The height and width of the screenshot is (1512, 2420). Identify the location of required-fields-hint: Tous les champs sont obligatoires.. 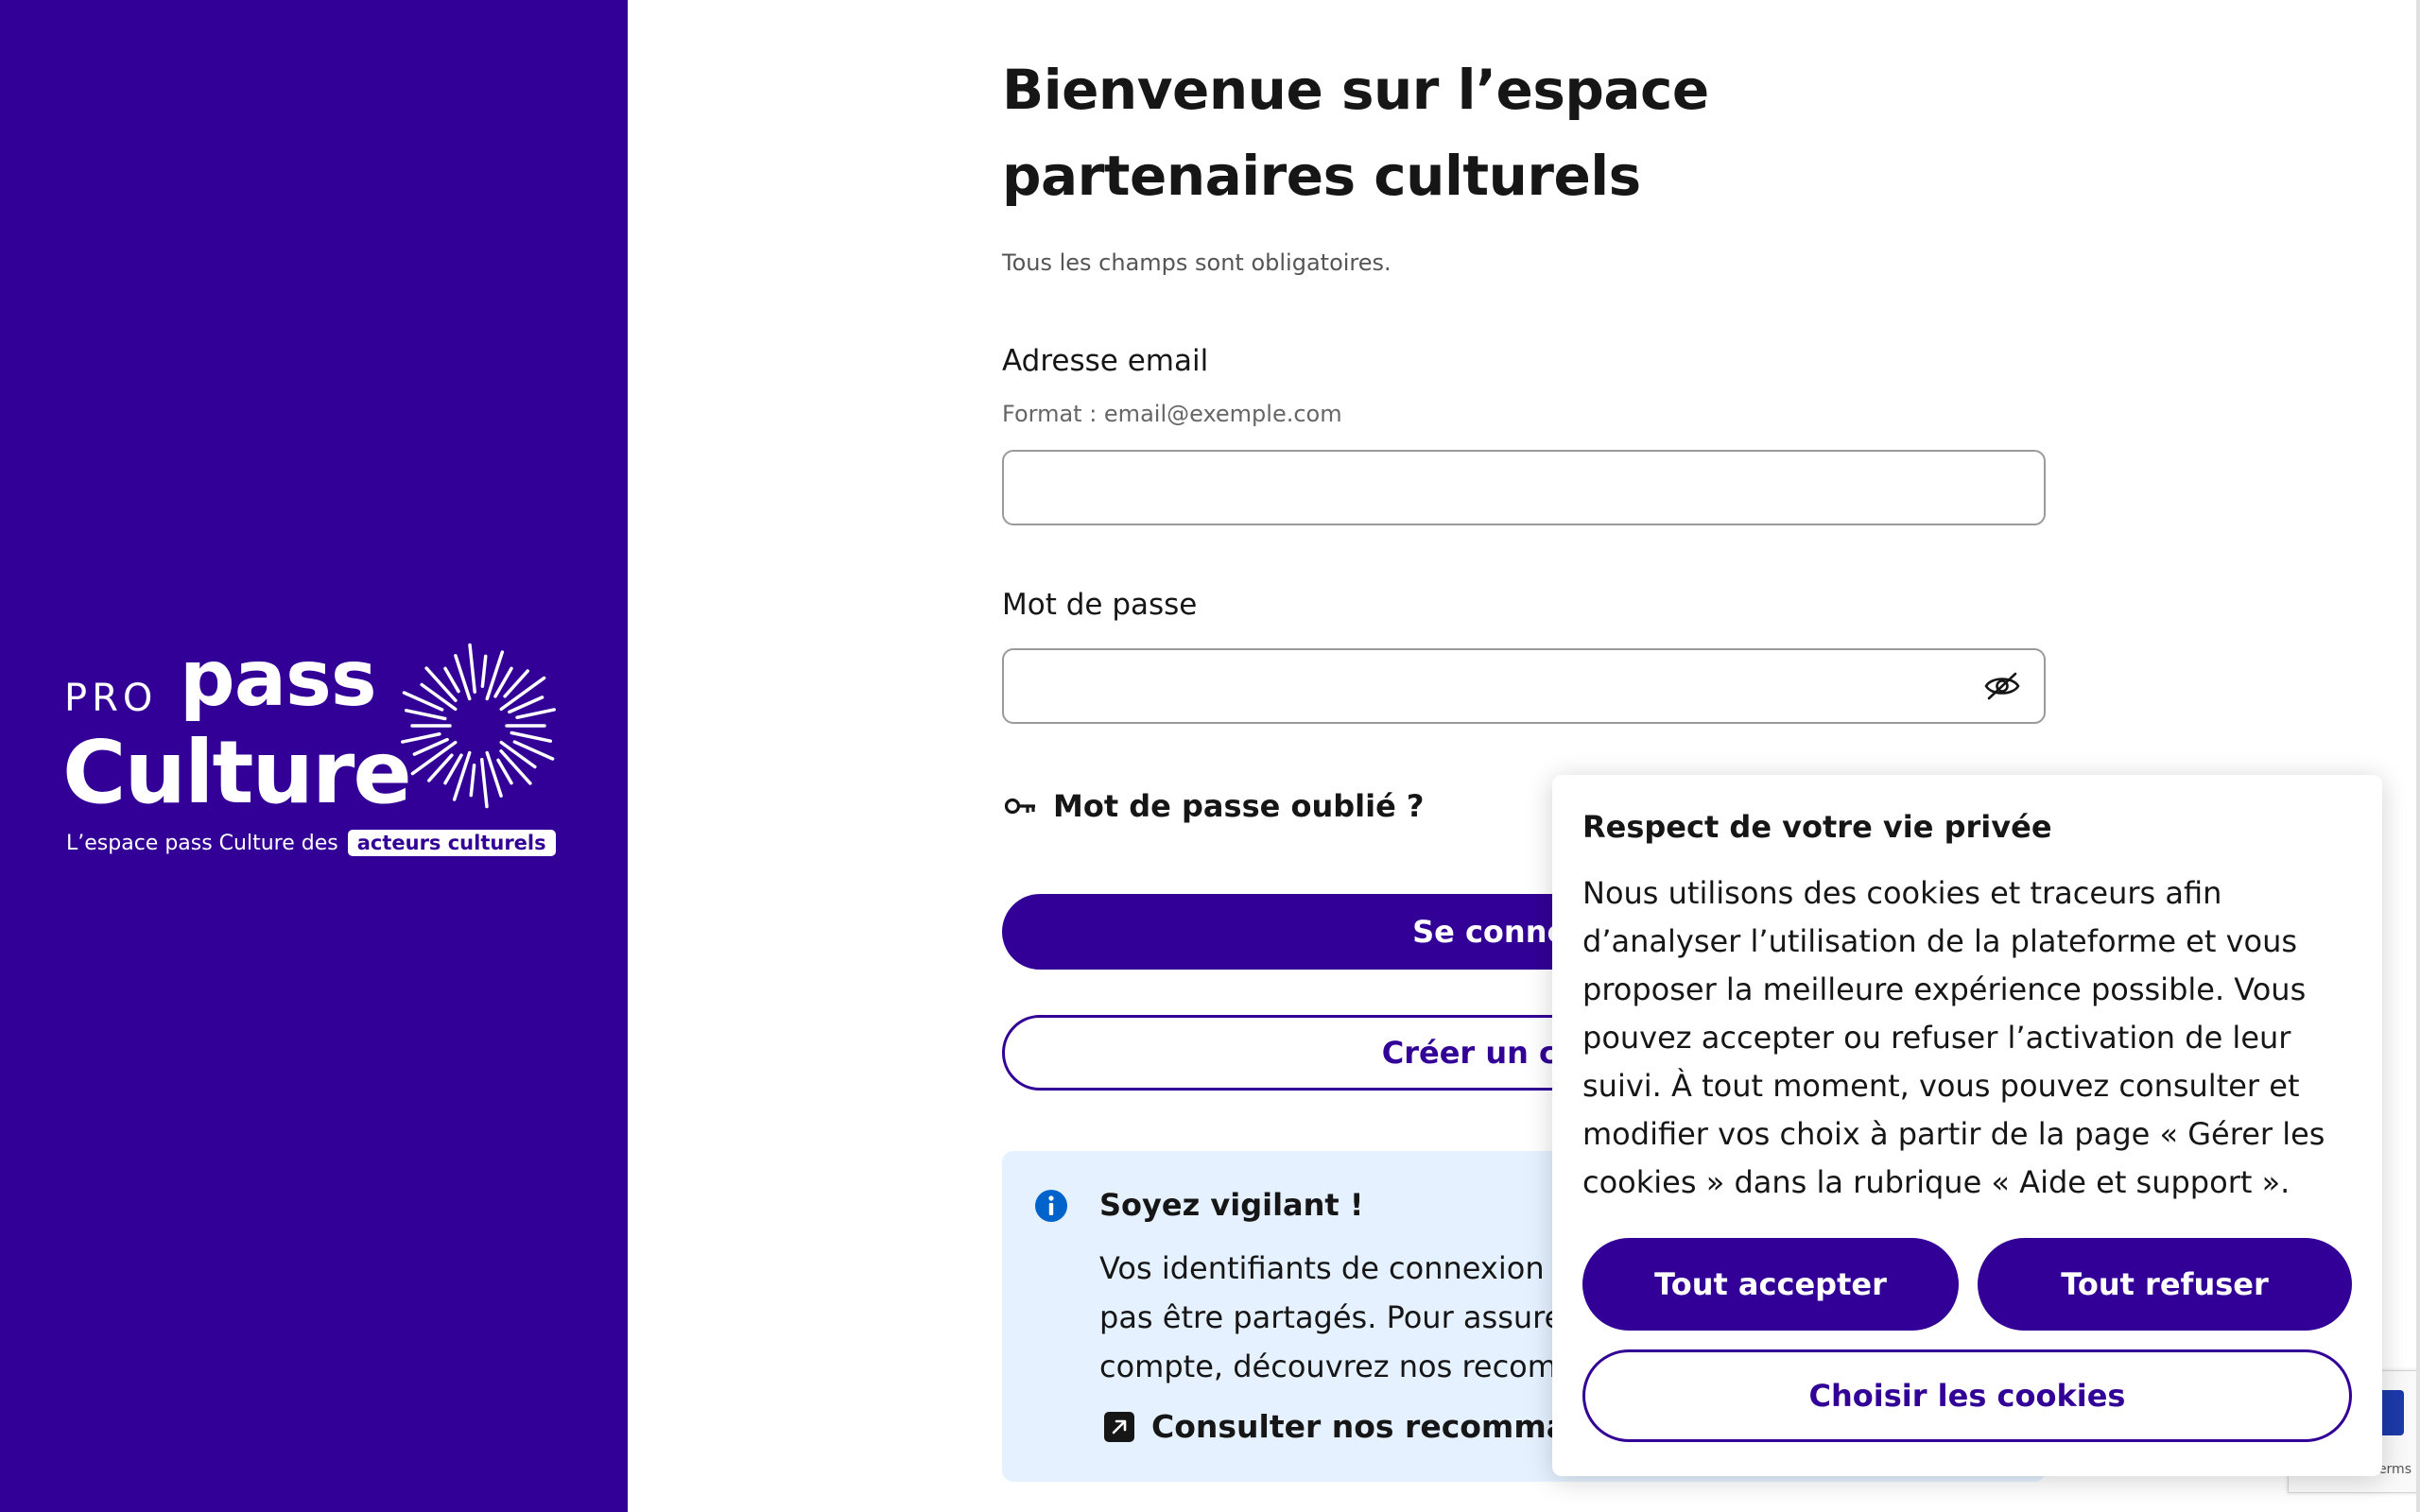
(1197, 262).